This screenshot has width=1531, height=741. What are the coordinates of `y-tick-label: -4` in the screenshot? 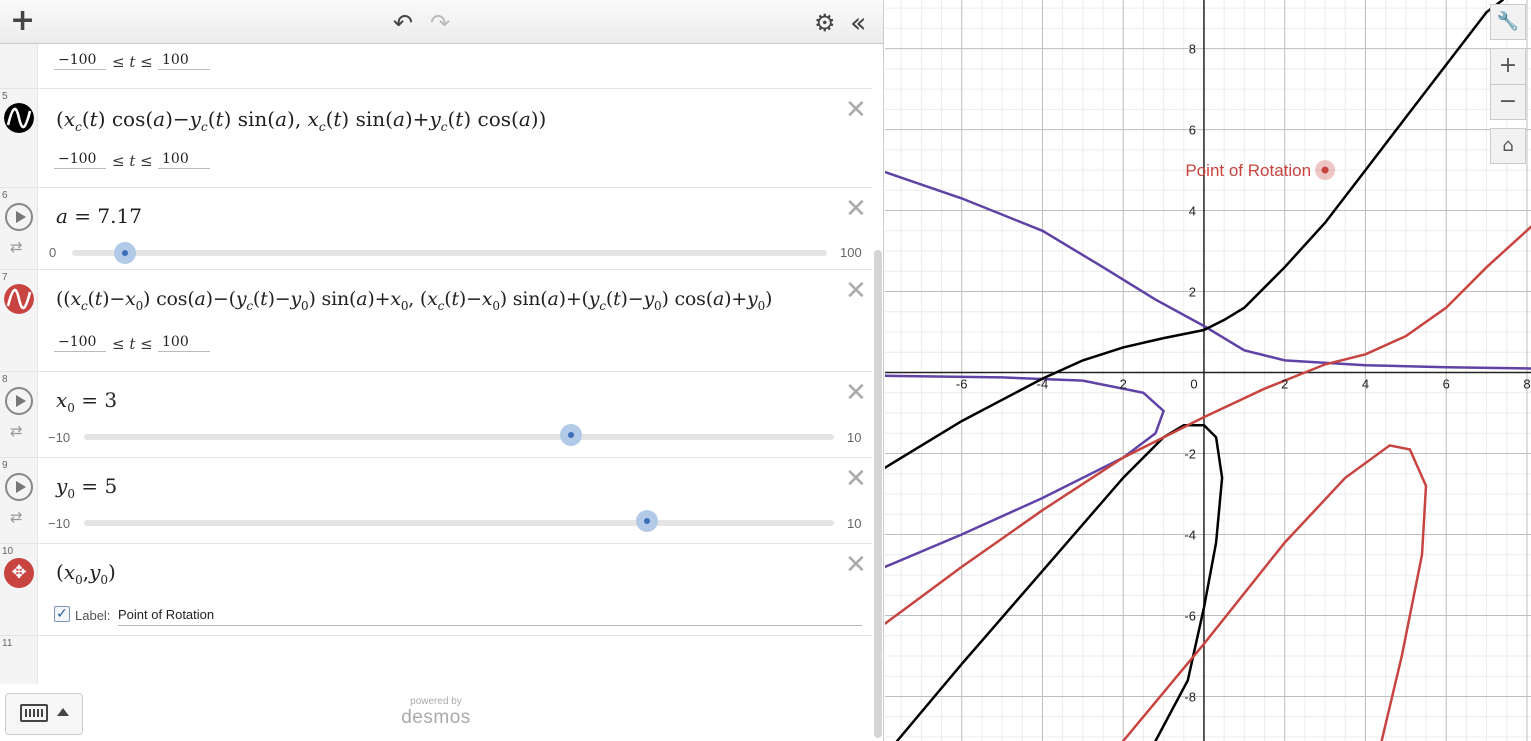 It's located at (1190, 534).